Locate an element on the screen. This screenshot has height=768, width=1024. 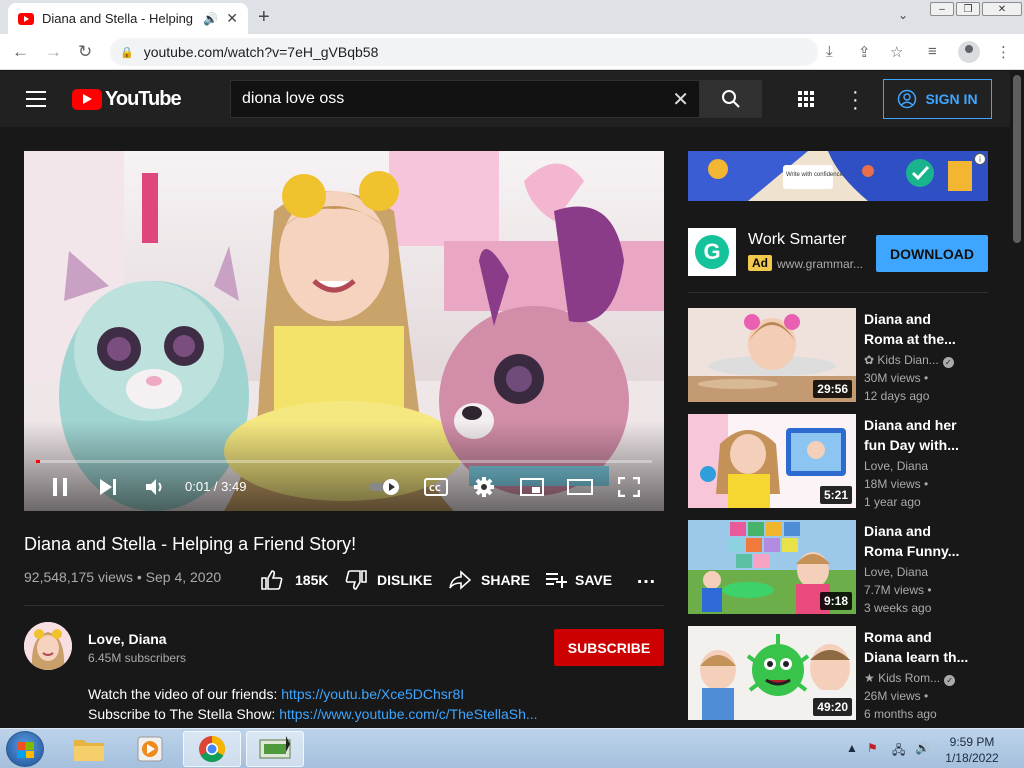
video-thumbnail: 9:18 is located at coordinates (772, 567).